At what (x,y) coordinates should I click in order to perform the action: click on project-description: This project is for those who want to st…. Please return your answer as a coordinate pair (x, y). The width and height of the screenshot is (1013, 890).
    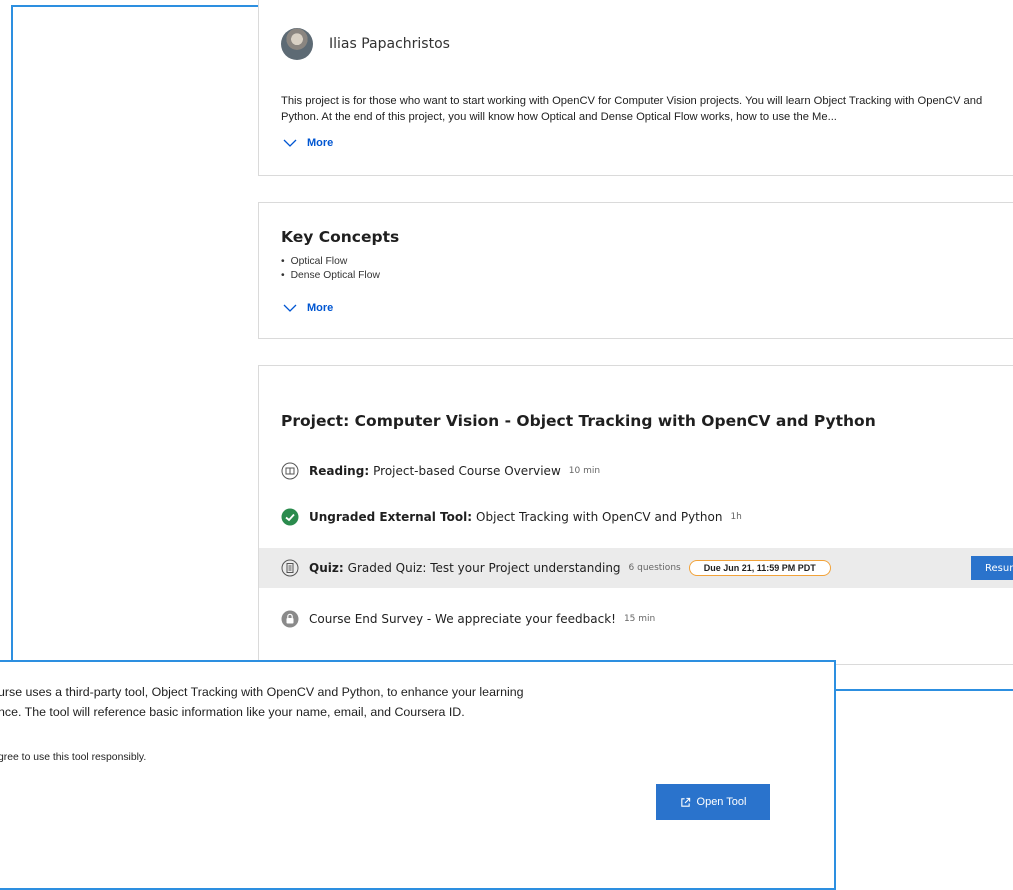
    Looking at the image, I should click on (647, 109).